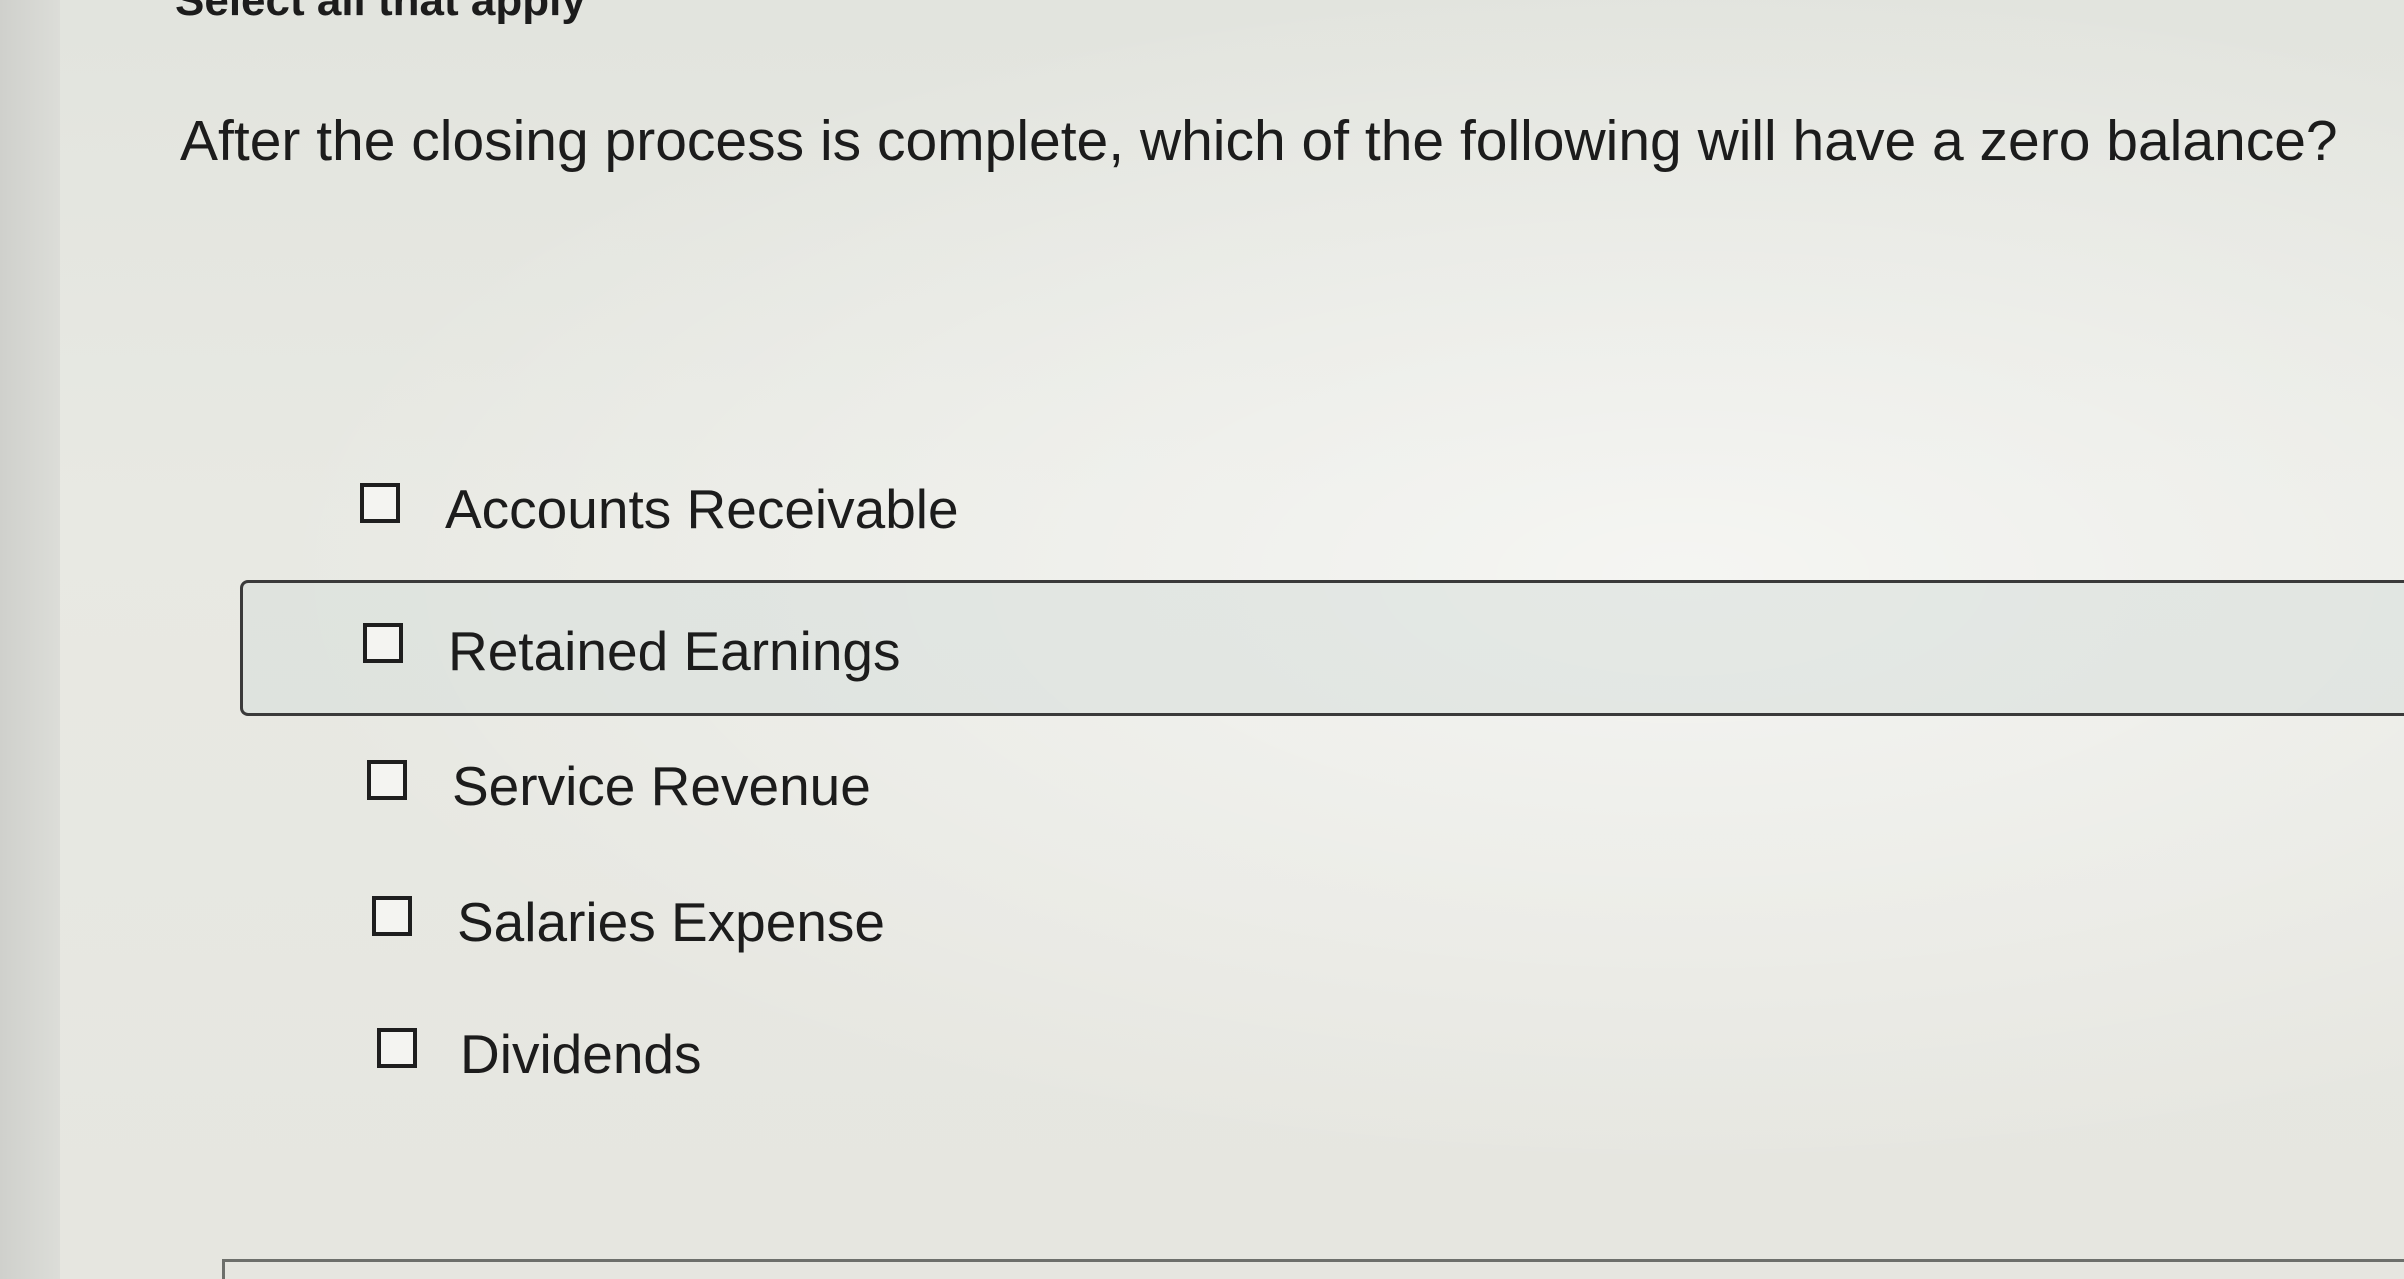  What do you see at coordinates (581, 1054) in the screenshot?
I see `option-label: Dividends` at bounding box center [581, 1054].